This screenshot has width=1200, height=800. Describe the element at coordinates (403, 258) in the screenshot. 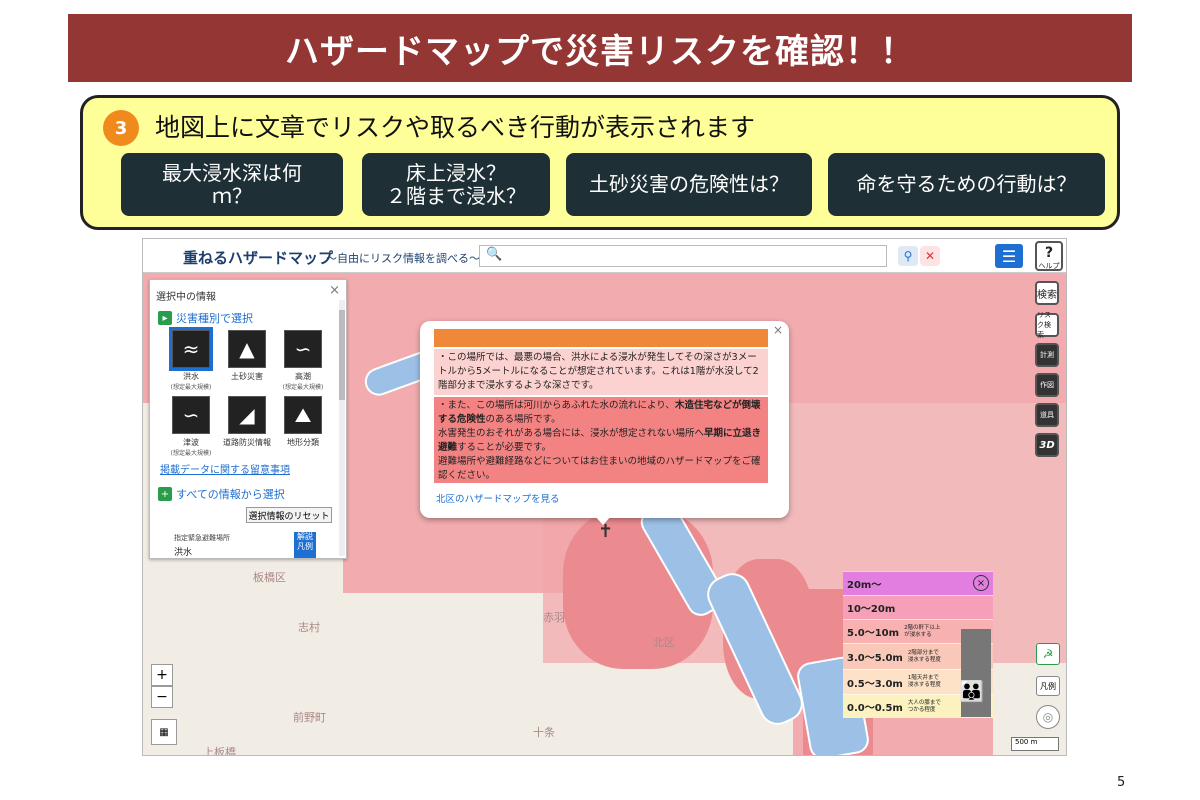

I see `app-subtitle: ～自由にリスク情報を調べる～` at that location.